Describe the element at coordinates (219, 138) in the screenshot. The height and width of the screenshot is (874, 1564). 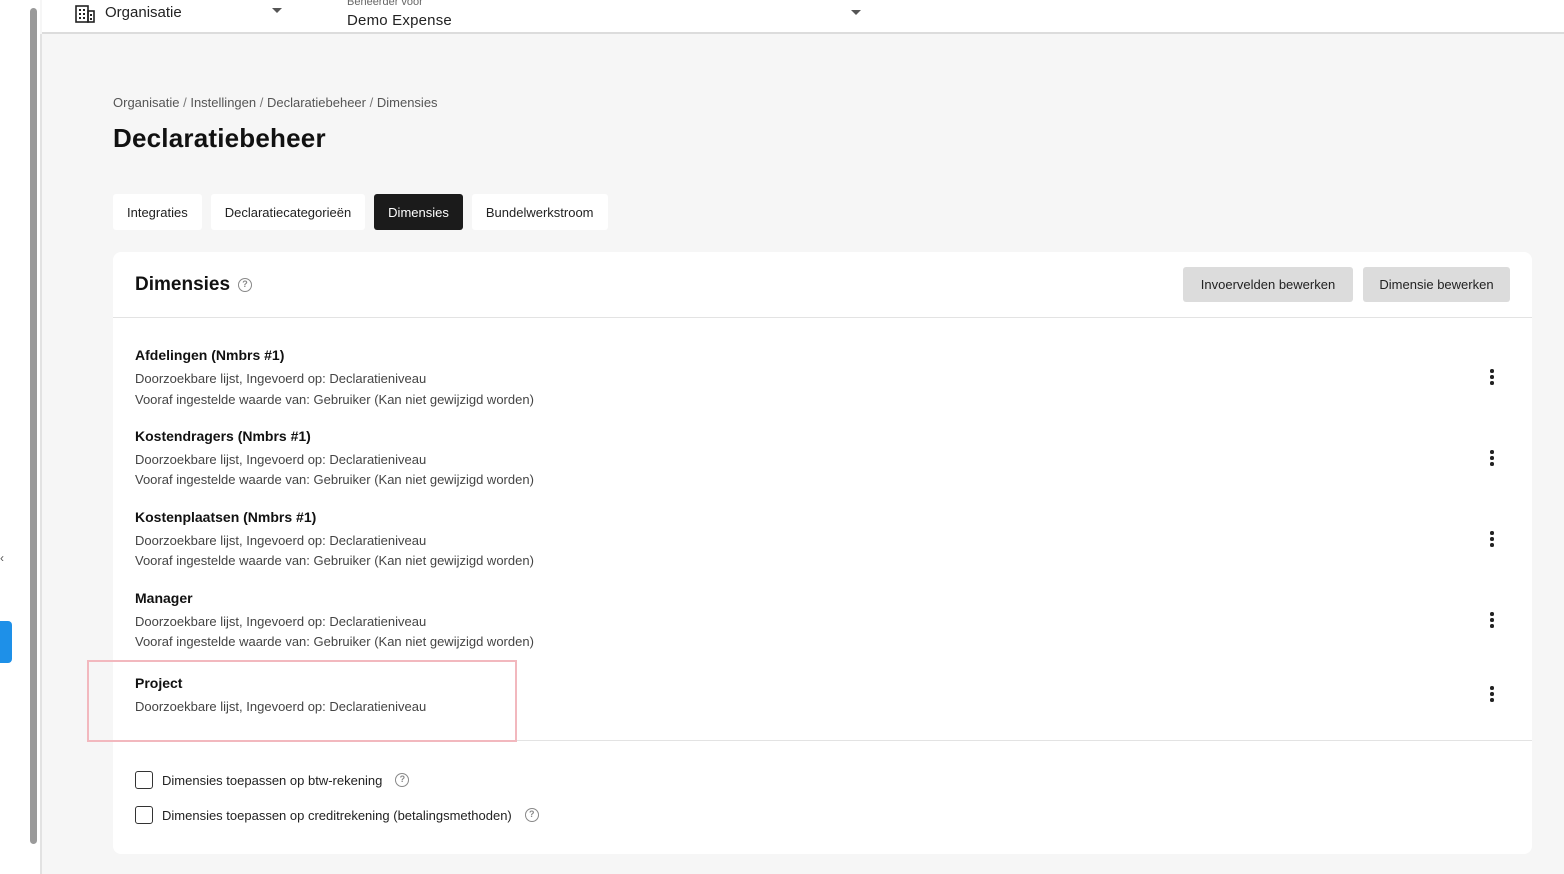
I see `page-title: Declaratiebeheer` at that location.